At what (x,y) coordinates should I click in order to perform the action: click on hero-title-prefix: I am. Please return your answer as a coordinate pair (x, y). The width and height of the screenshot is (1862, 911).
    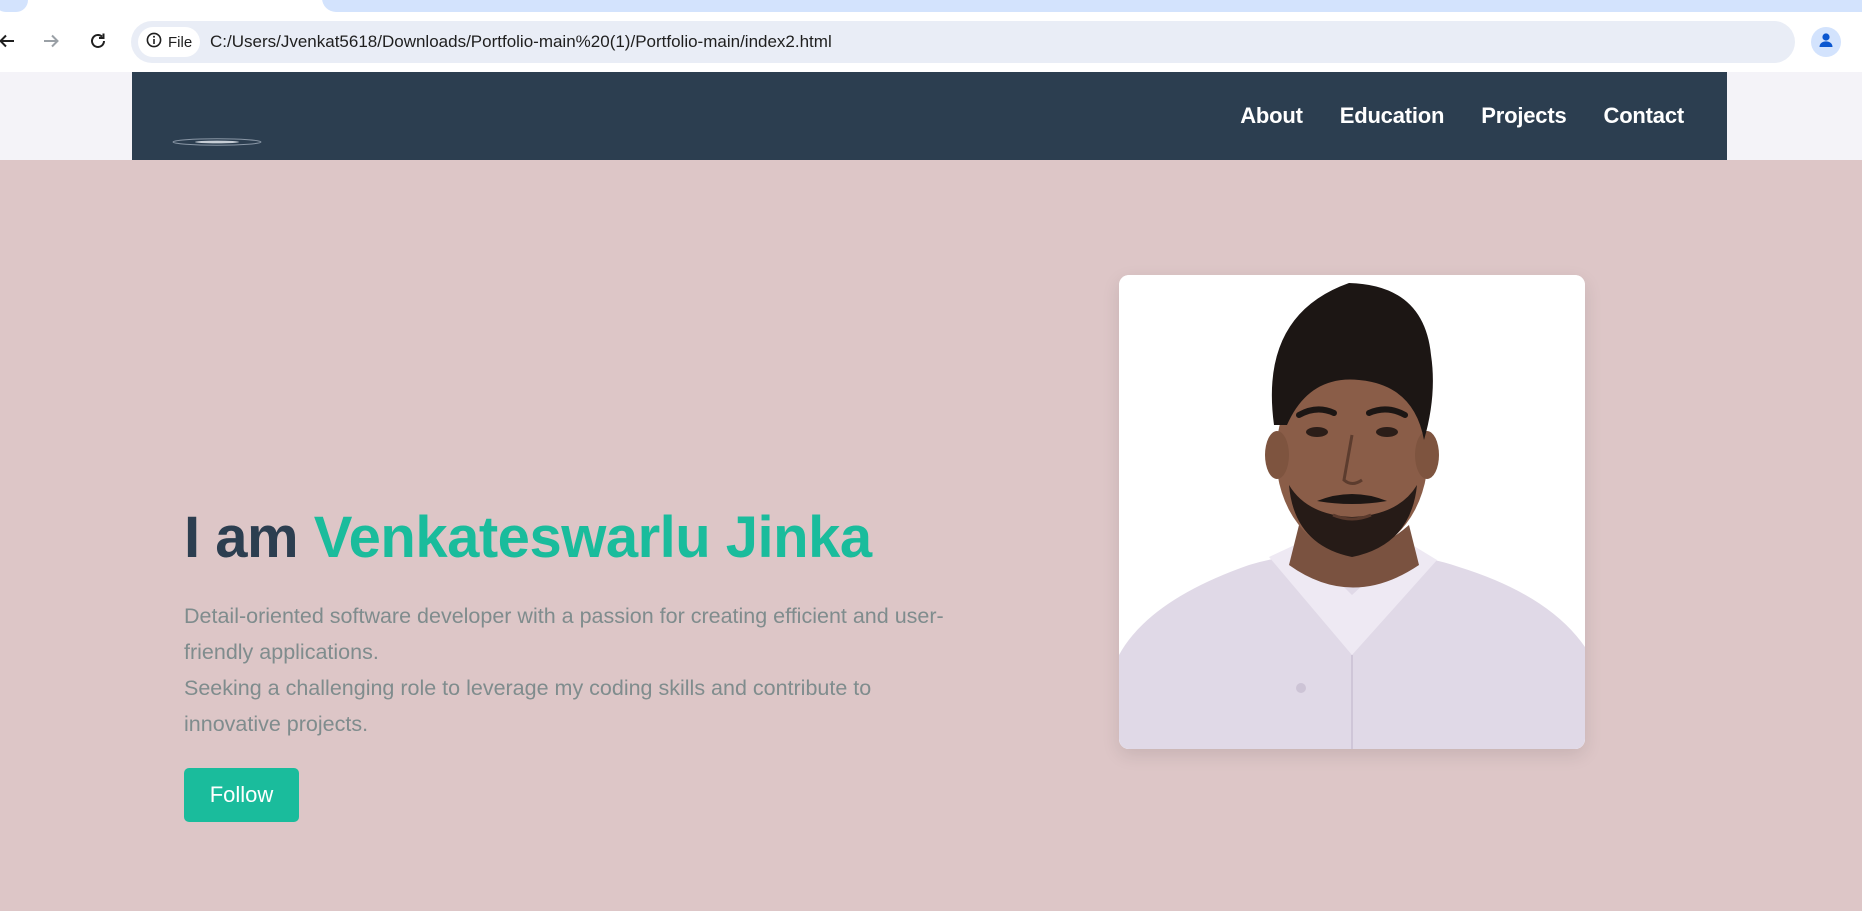
    Looking at the image, I should click on (241, 537).